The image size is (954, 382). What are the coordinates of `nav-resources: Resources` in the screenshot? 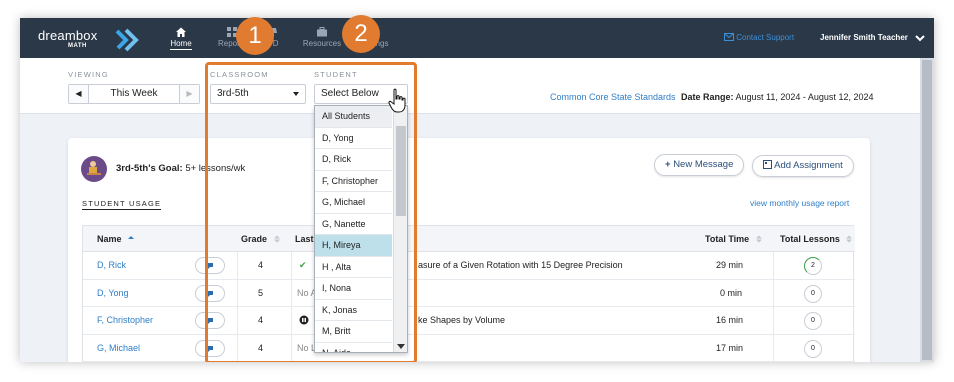 It's located at (322, 39).